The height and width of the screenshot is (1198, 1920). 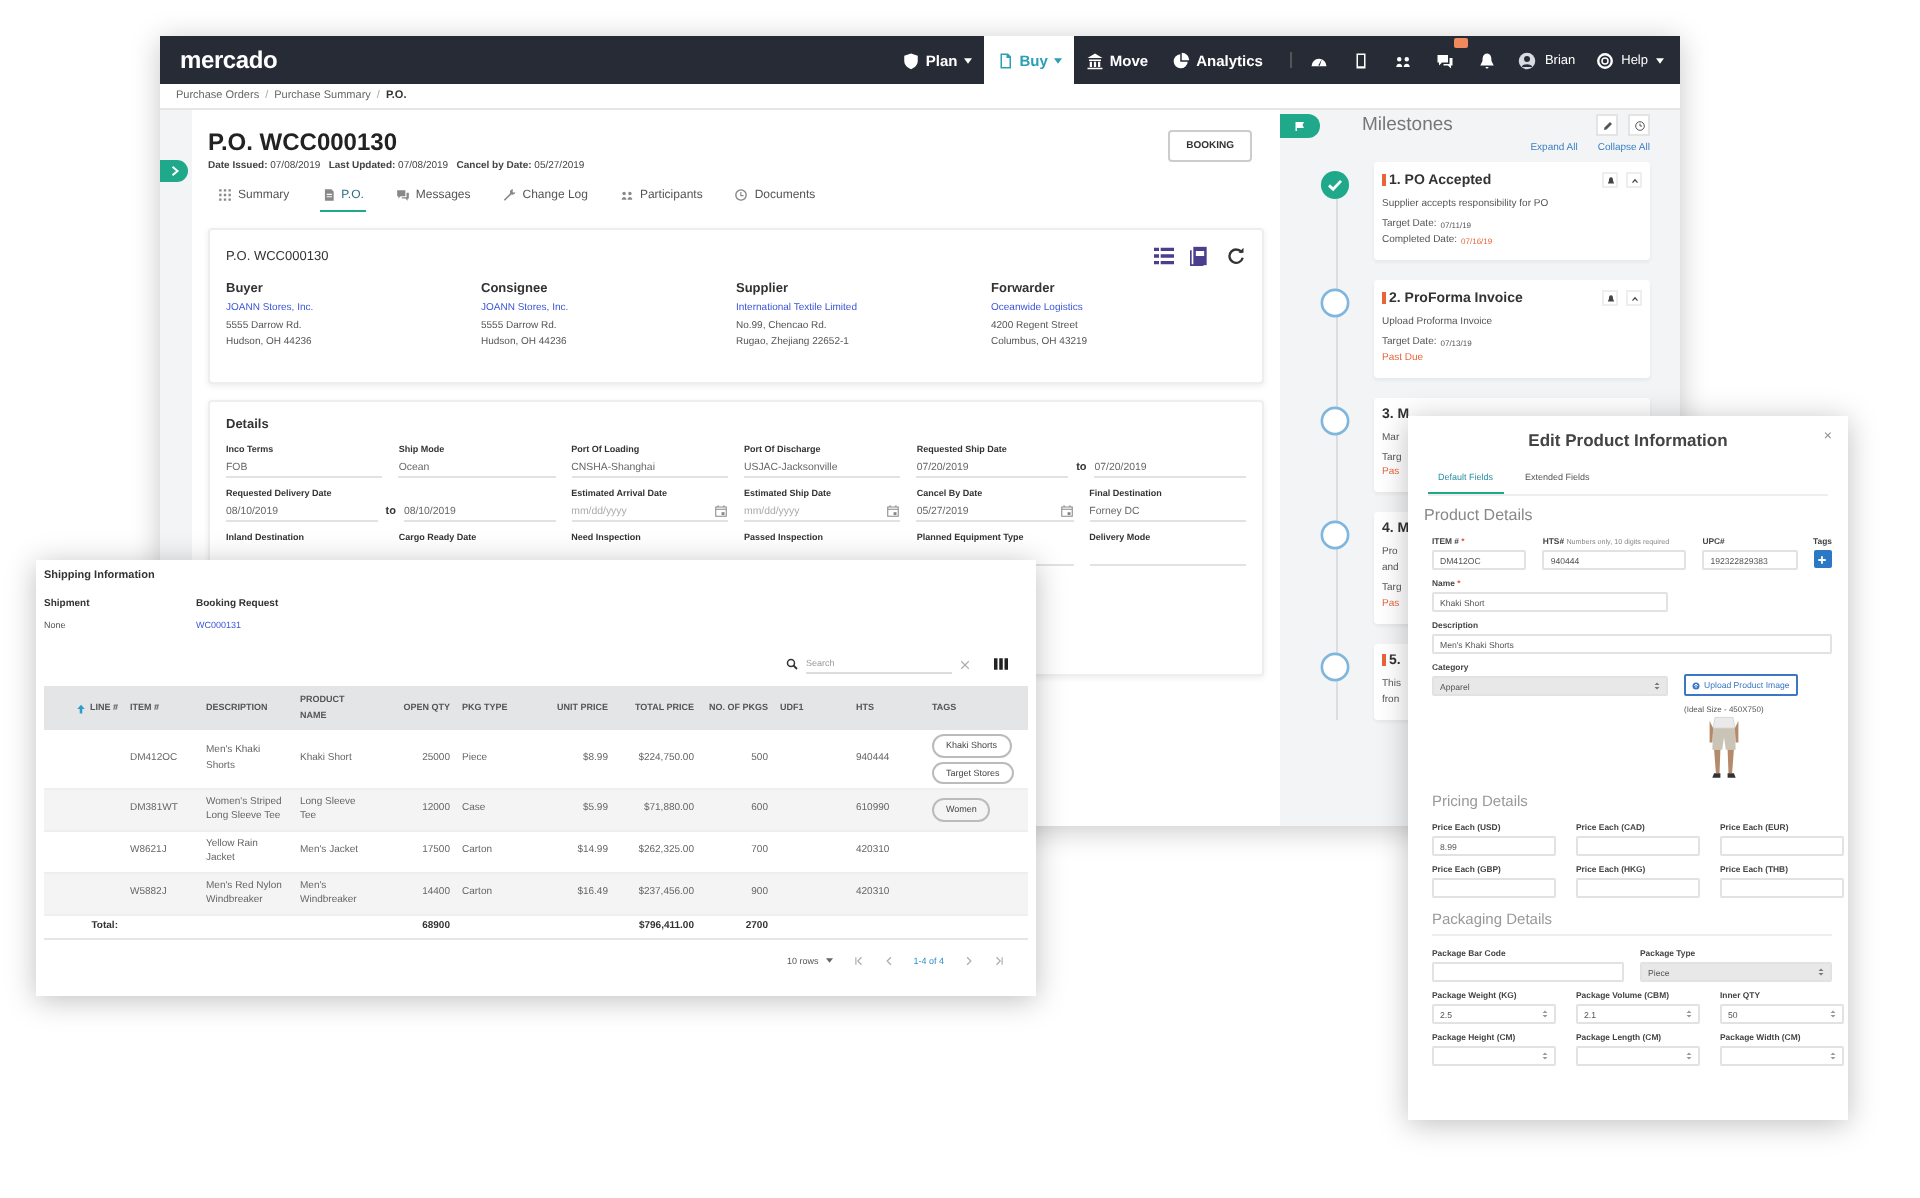 I want to click on previous-page-button, so click(x=888, y=961).